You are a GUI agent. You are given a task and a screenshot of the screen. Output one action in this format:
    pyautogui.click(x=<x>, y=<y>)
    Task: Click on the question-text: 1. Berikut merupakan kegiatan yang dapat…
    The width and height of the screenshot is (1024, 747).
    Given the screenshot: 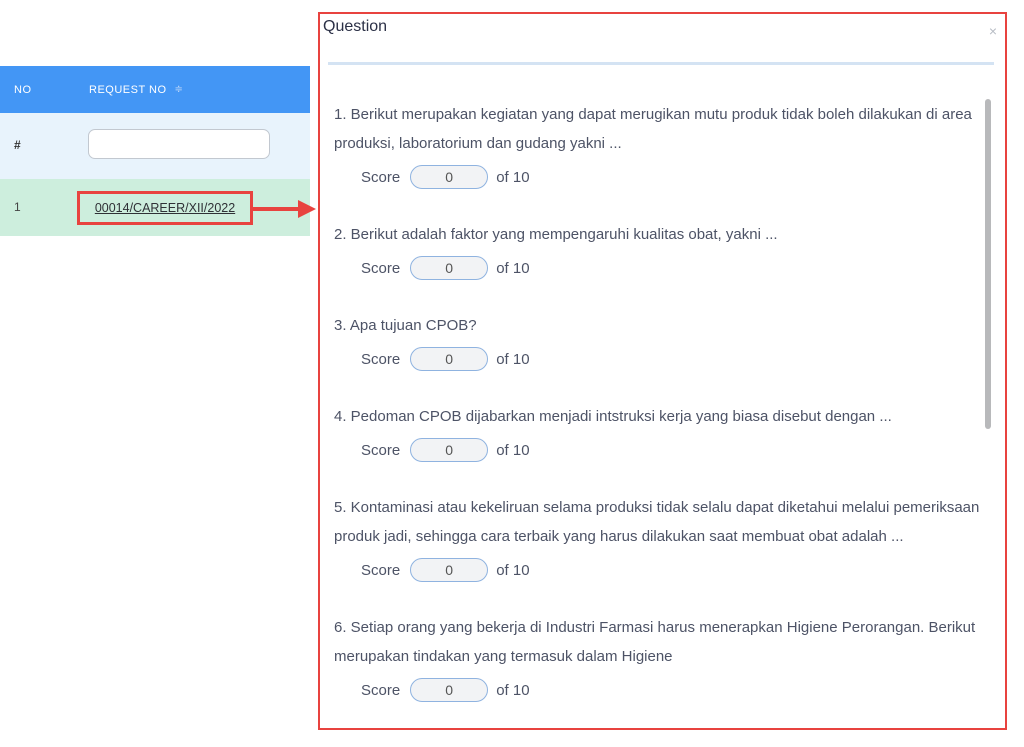 What is the action you would take?
    pyautogui.click(x=653, y=129)
    